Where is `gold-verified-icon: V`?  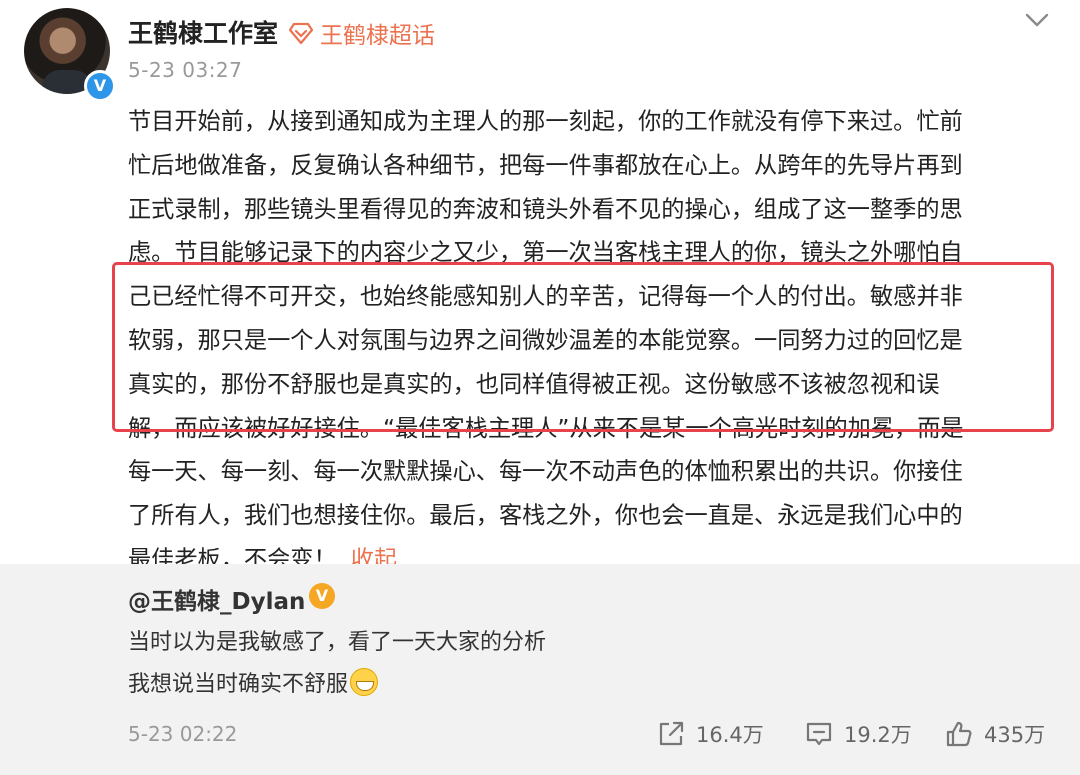 gold-verified-icon: V is located at coordinates (322, 596).